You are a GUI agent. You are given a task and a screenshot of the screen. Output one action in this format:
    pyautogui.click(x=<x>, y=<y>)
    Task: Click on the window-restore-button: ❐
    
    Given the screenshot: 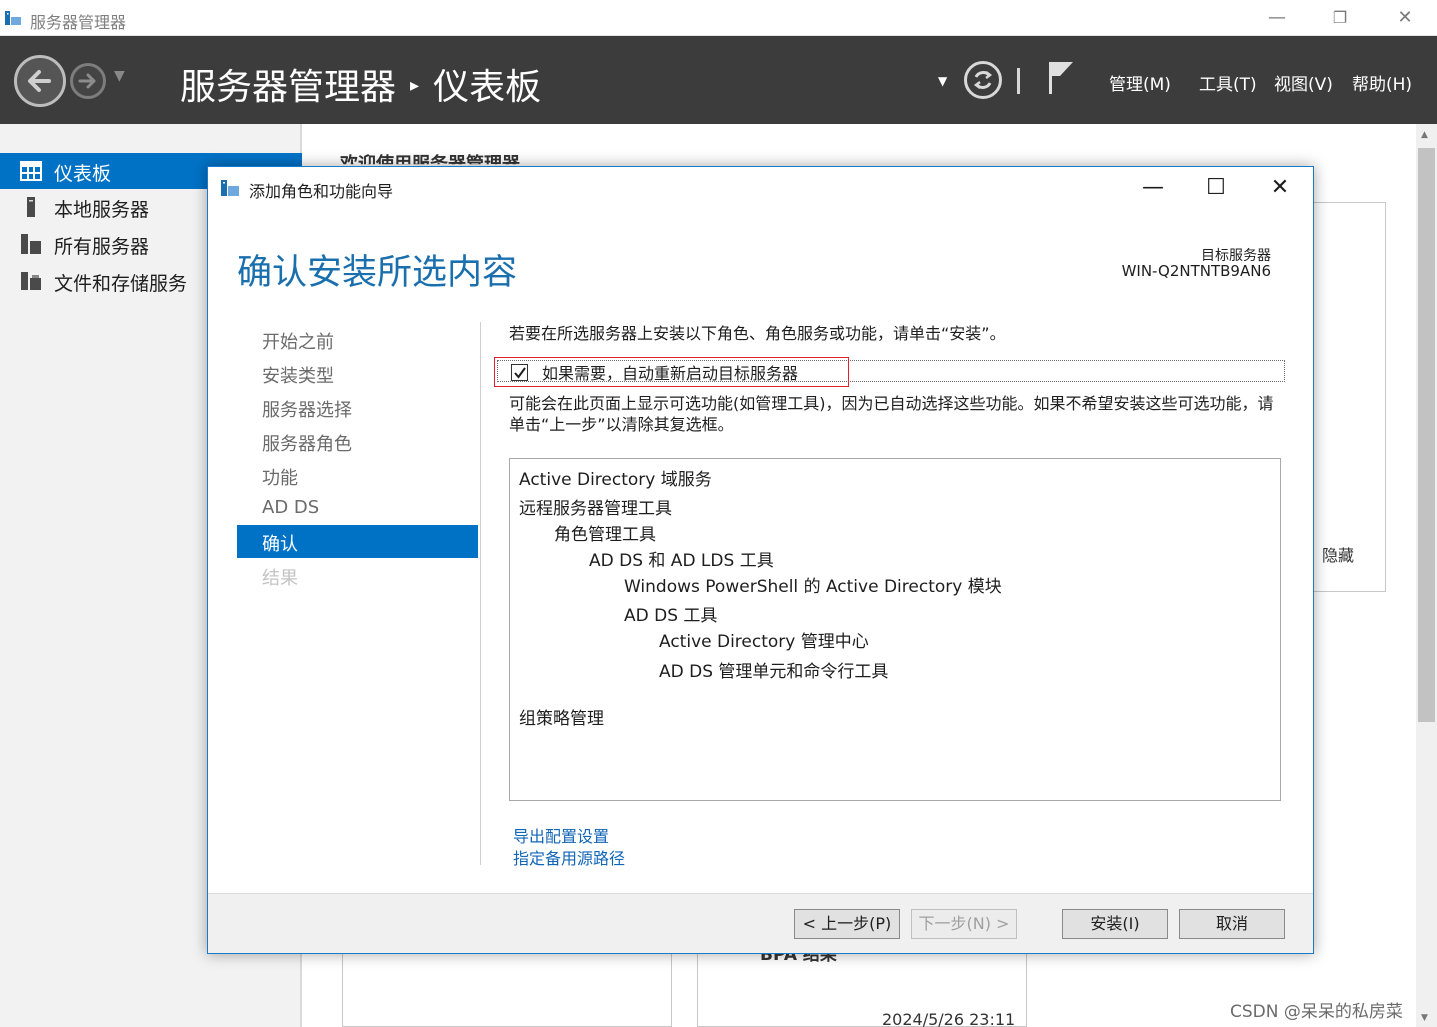 What is the action you would take?
    pyautogui.click(x=1340, y=18)
    